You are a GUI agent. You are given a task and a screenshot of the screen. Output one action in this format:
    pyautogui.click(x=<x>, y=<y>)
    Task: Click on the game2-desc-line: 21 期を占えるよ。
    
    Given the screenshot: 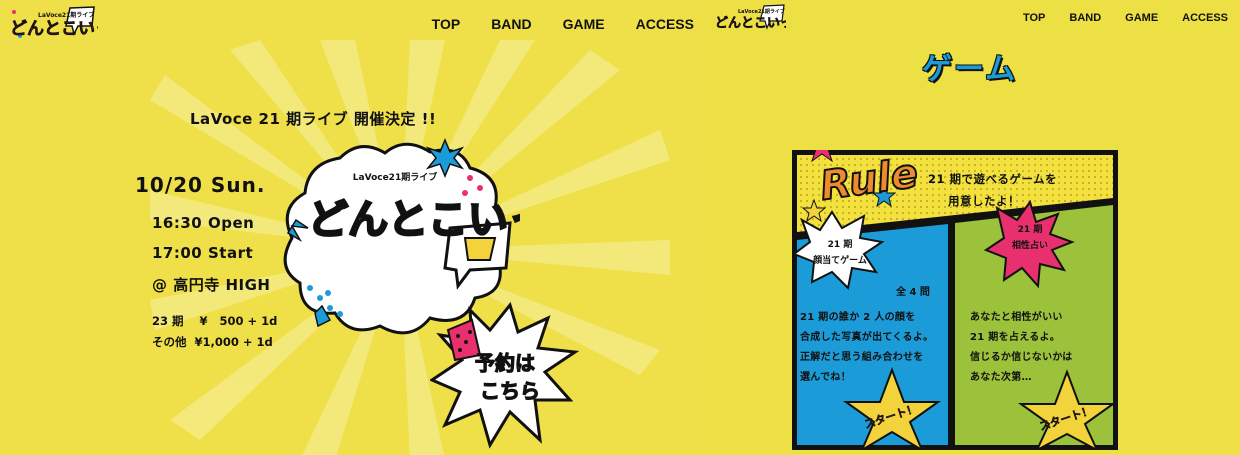 What is the action you would take?
    pyautogui.click(x=1015, y=337)
    